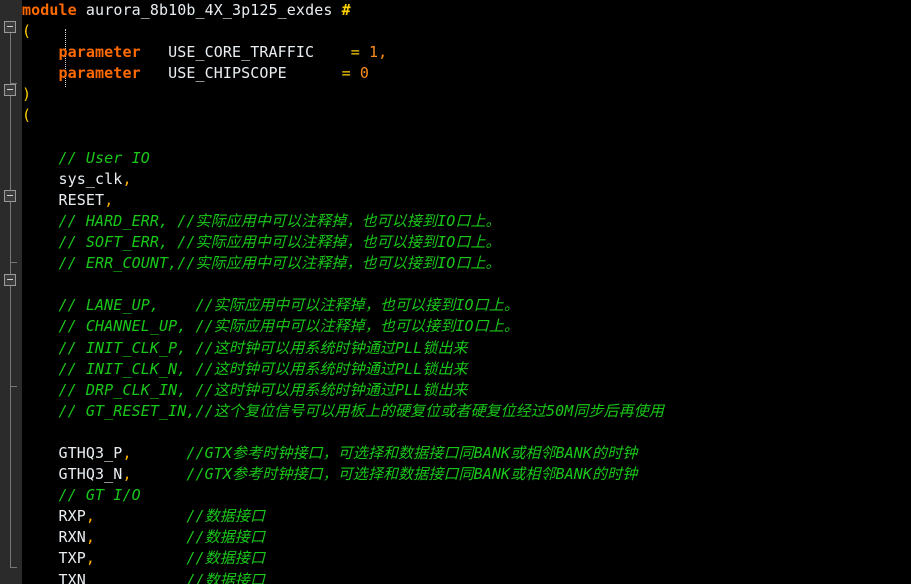 The height and width of the screenshot is (584, 911). I want to click on code-token: USE_CORE_TRAFFIC, so click(227, 52).